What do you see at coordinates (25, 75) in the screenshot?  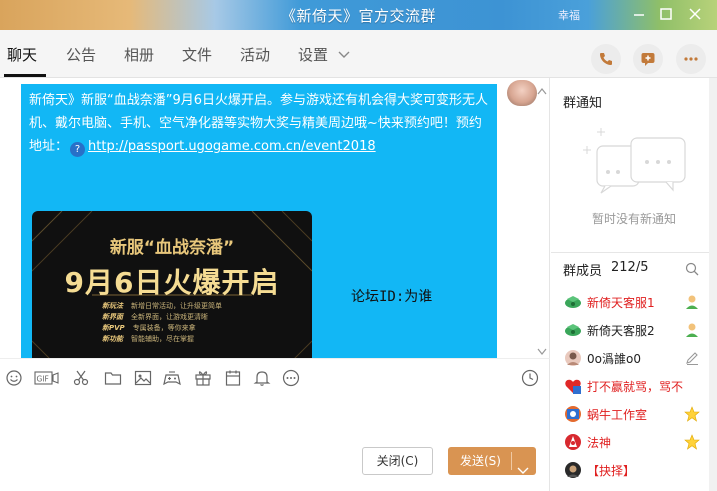 I see `active-tab-indicator` at bounding box center [25, 75].